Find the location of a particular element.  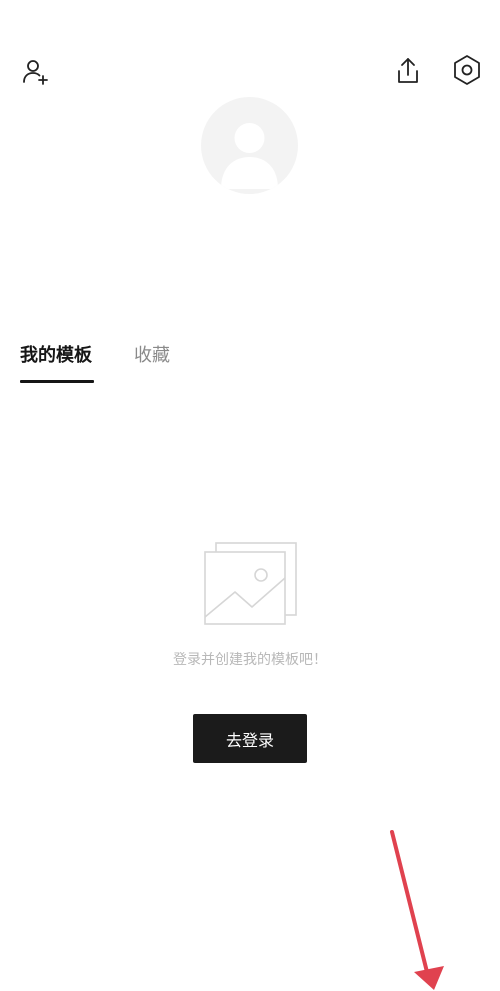

annotation-arrow is located at coordinates (417, 910).